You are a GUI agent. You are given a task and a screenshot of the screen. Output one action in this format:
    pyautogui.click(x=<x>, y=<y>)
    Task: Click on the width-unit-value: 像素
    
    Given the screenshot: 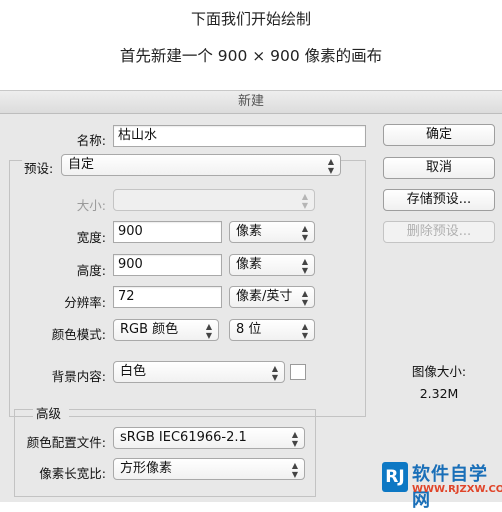 What is the action you would take?
    pyautogui.click(x=249, y=231)
    